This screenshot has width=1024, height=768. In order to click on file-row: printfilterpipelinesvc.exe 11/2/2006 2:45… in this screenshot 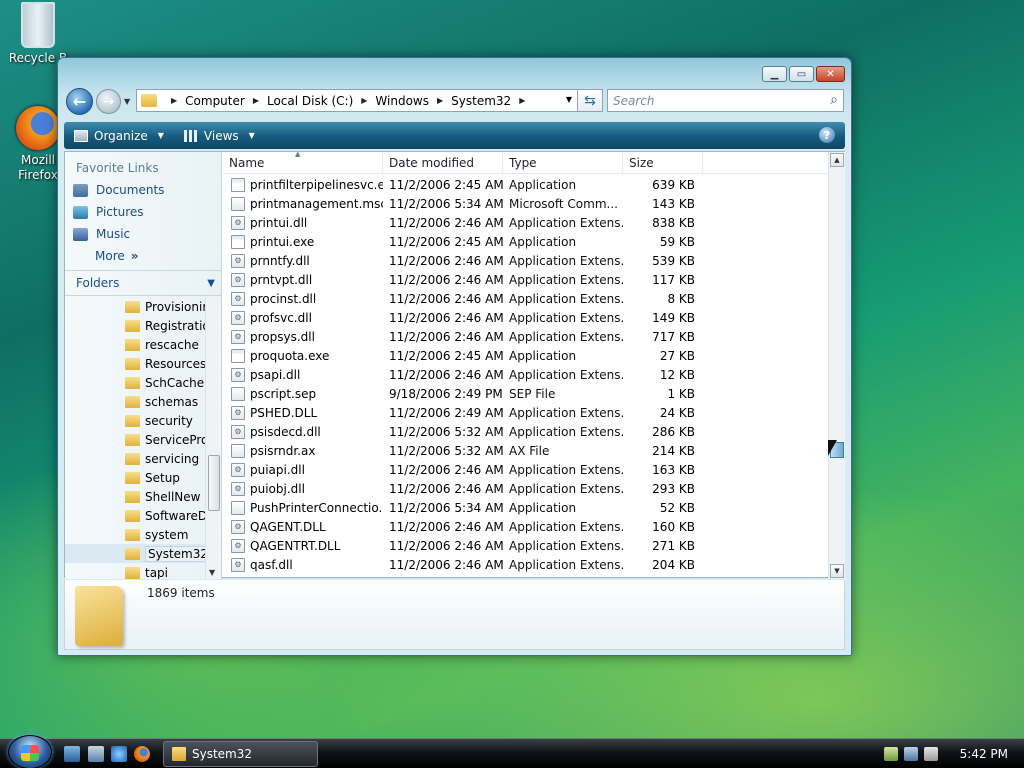, I will do `click(525, 184)`.